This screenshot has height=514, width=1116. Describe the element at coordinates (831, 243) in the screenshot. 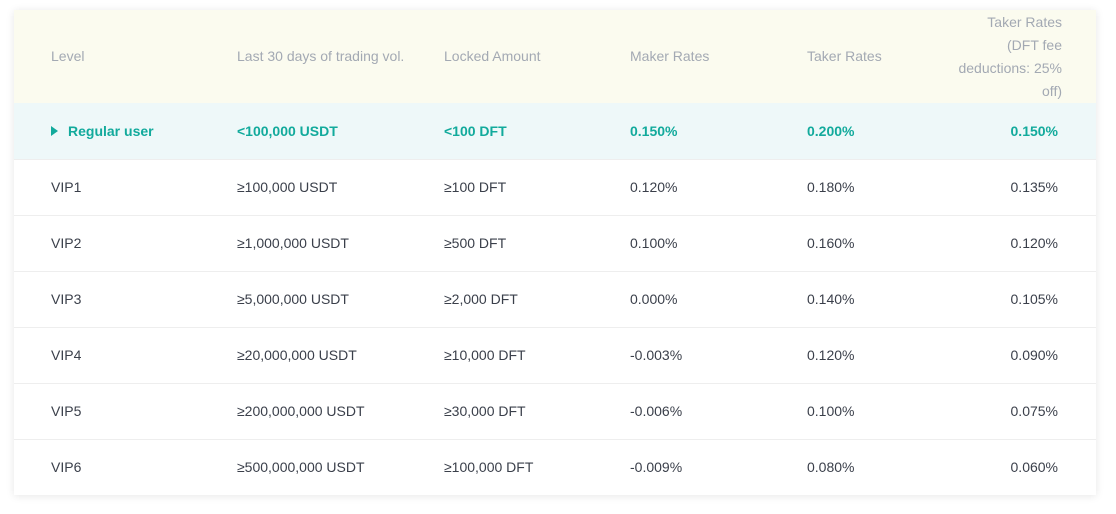

I see `cell-taker: 0.160%` at that location.